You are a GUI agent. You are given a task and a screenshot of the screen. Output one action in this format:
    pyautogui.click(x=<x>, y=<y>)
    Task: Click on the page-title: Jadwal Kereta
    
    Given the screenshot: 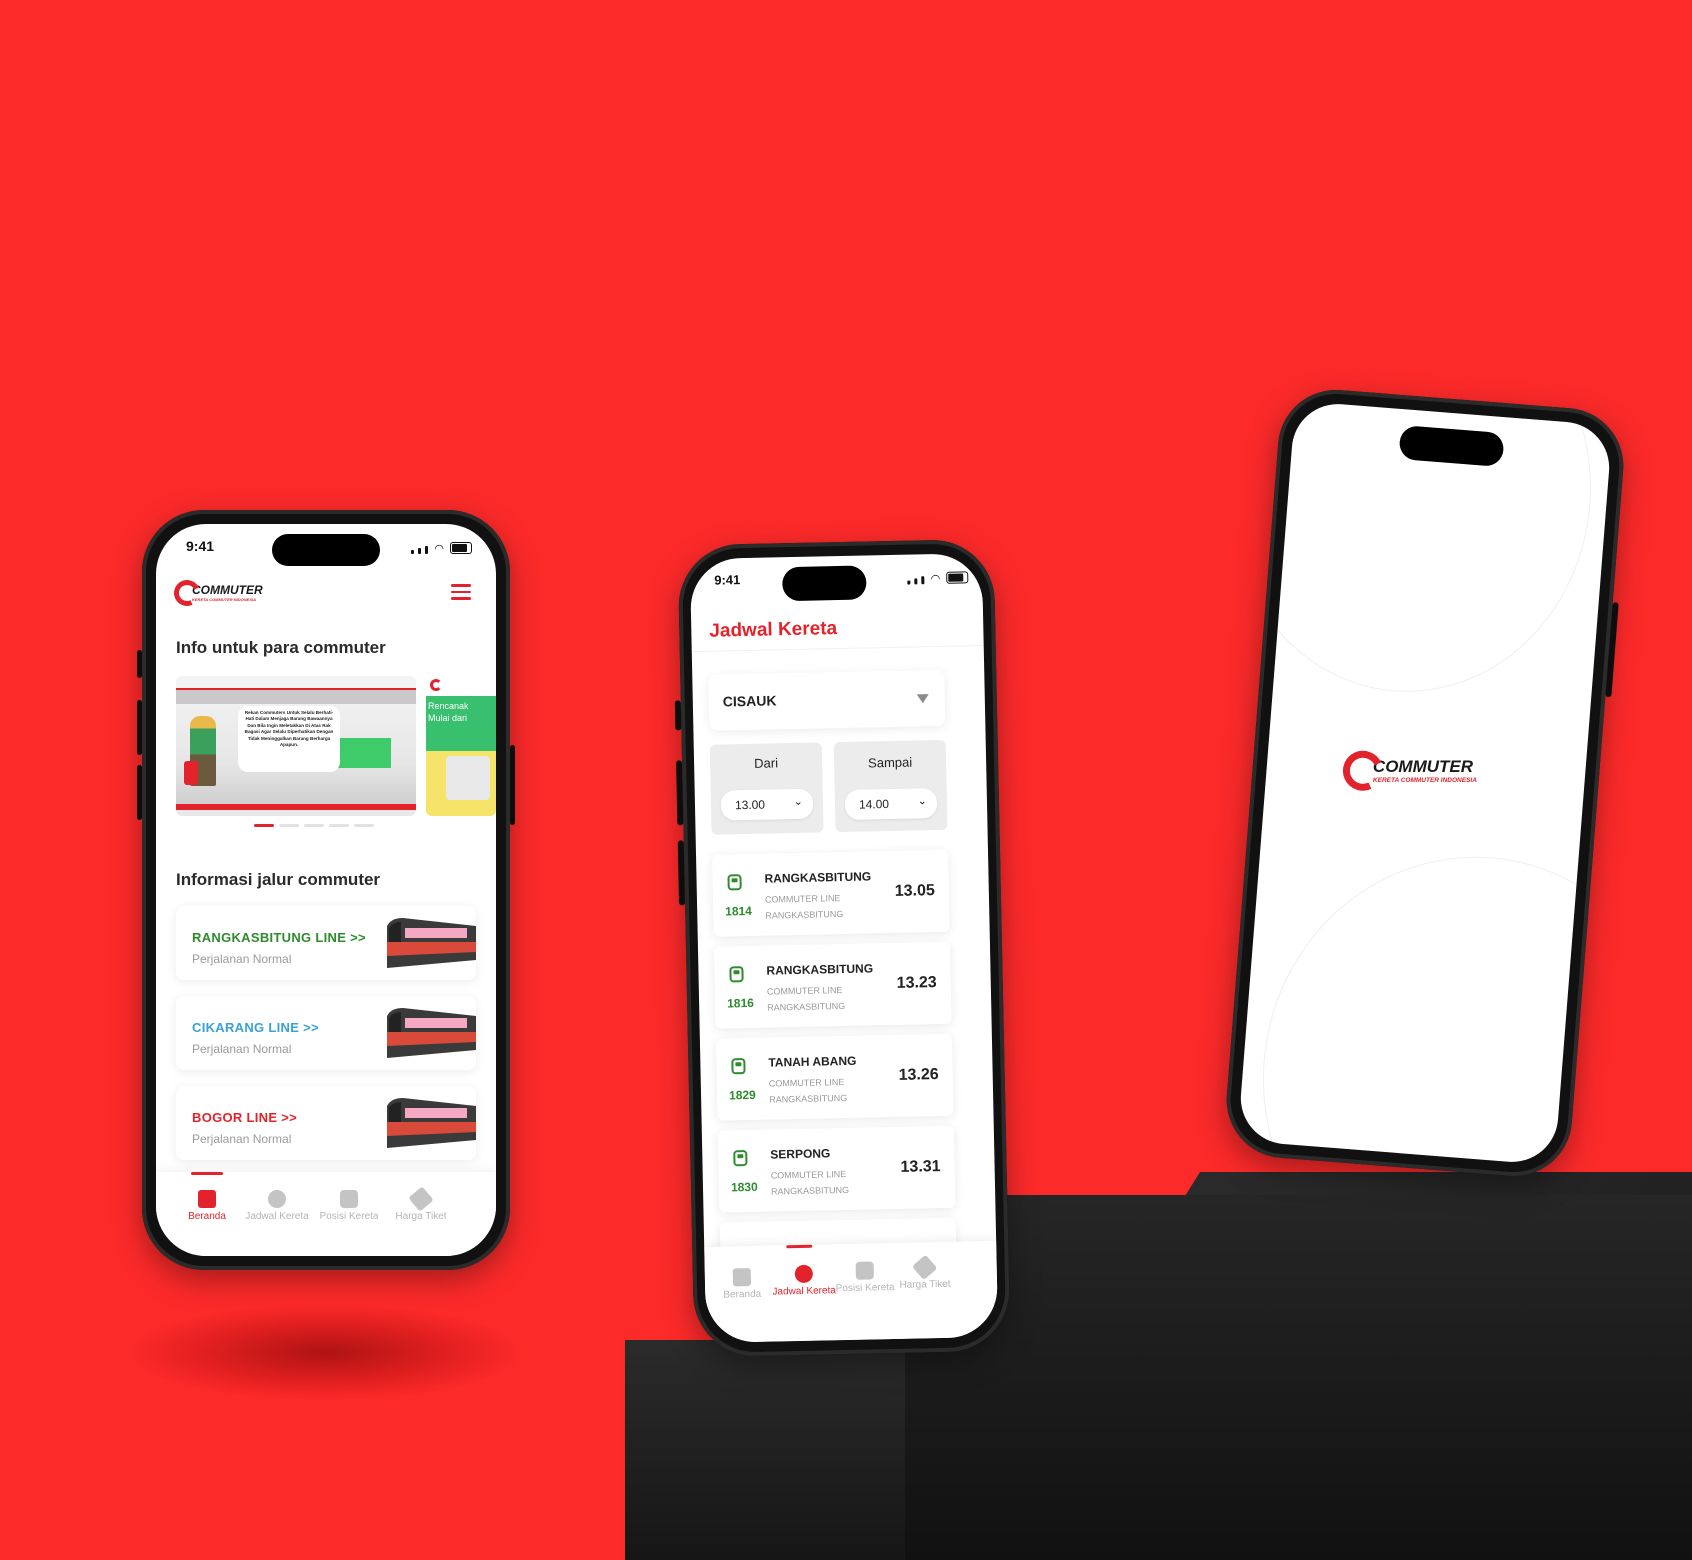 What is the action you would take?
    pyautogui.click(x=773, y=630)
    